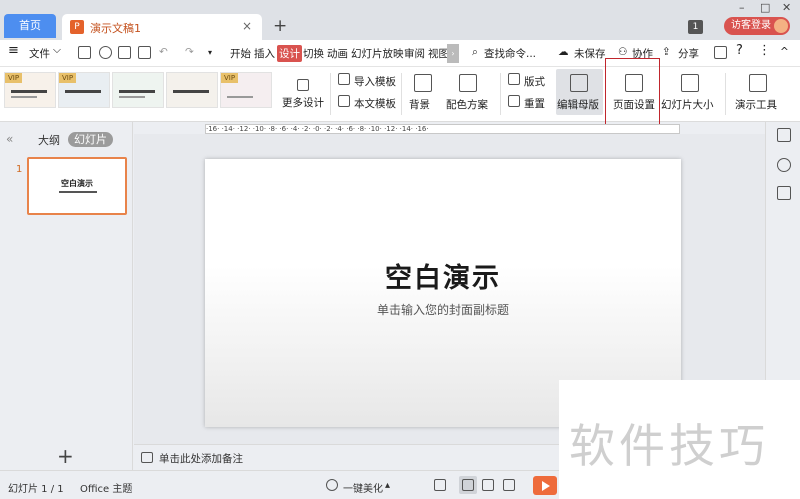  I want to click on color-scheme-button: 配色方案, so click(467, 104).